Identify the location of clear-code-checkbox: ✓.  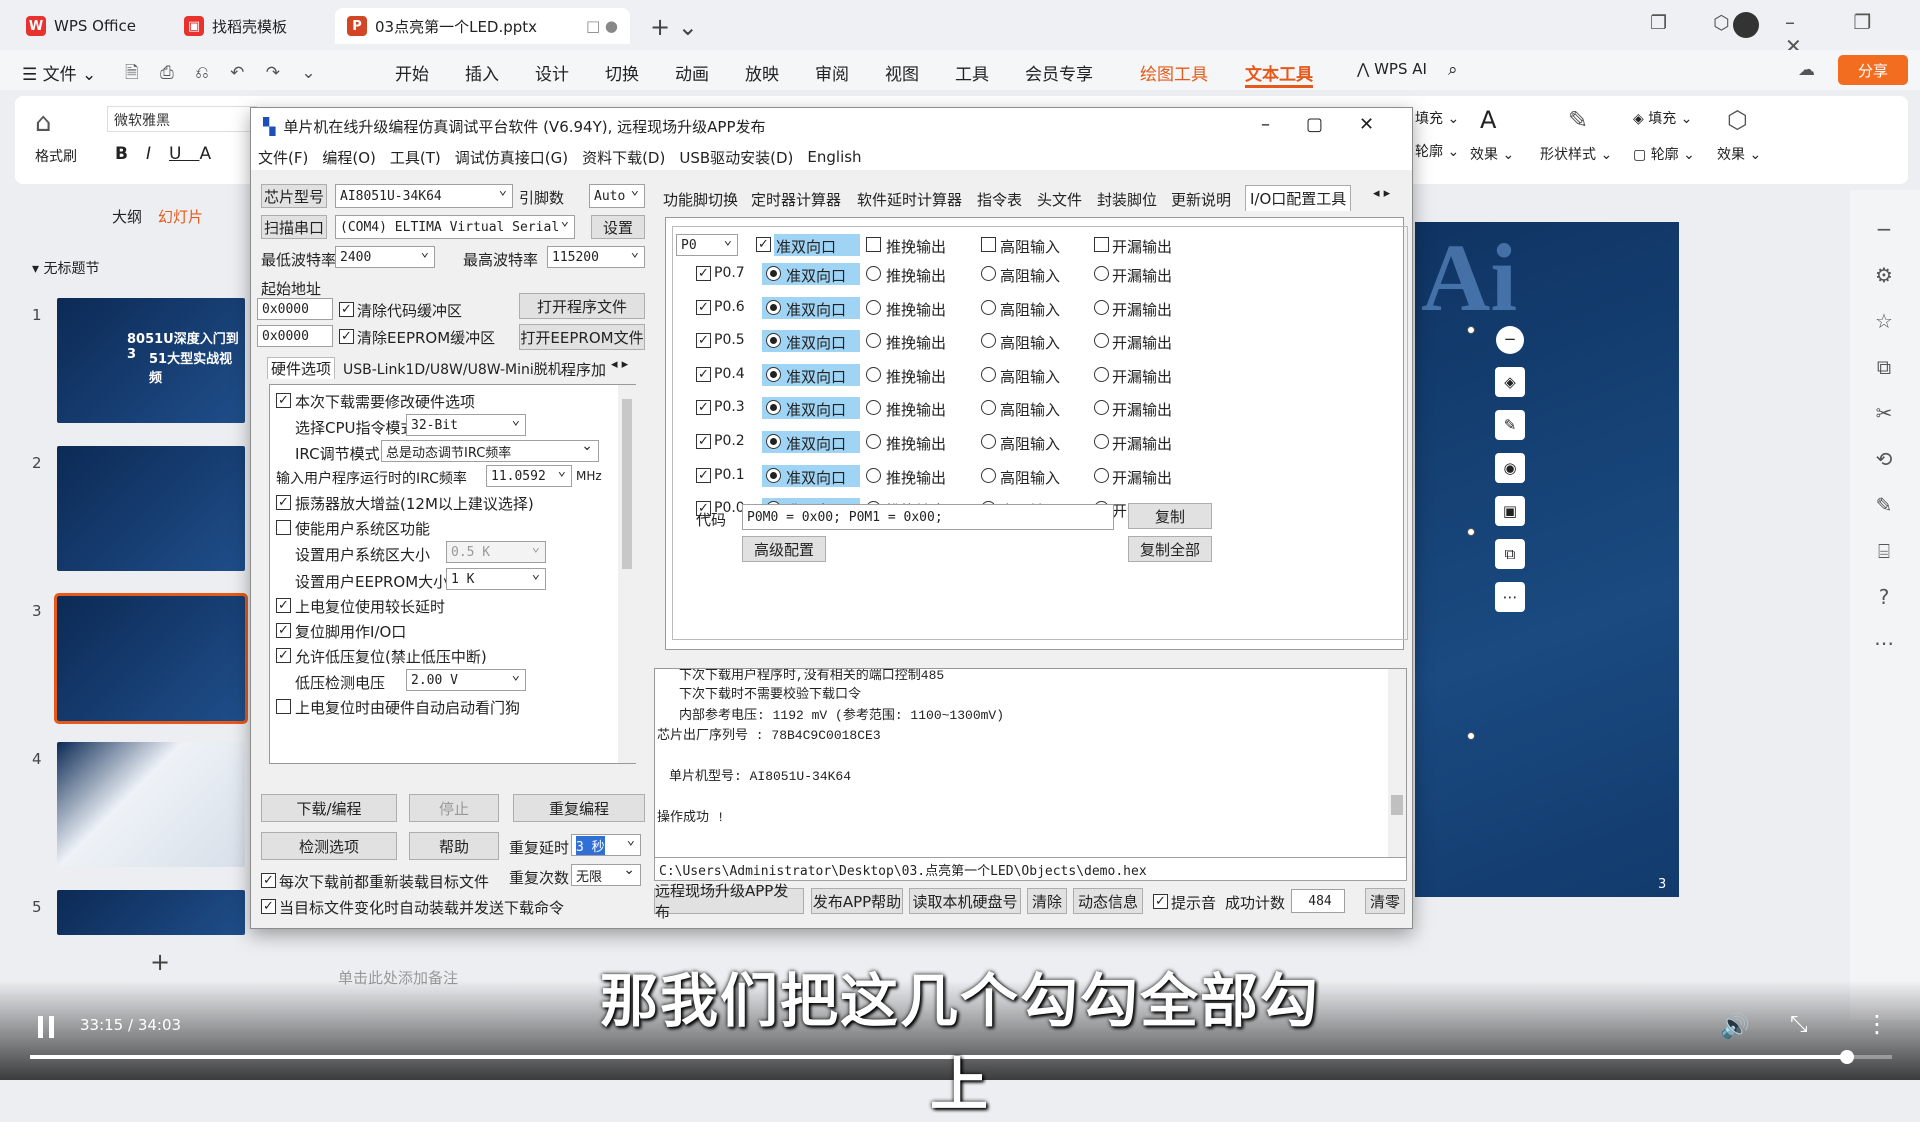
(346, 309).